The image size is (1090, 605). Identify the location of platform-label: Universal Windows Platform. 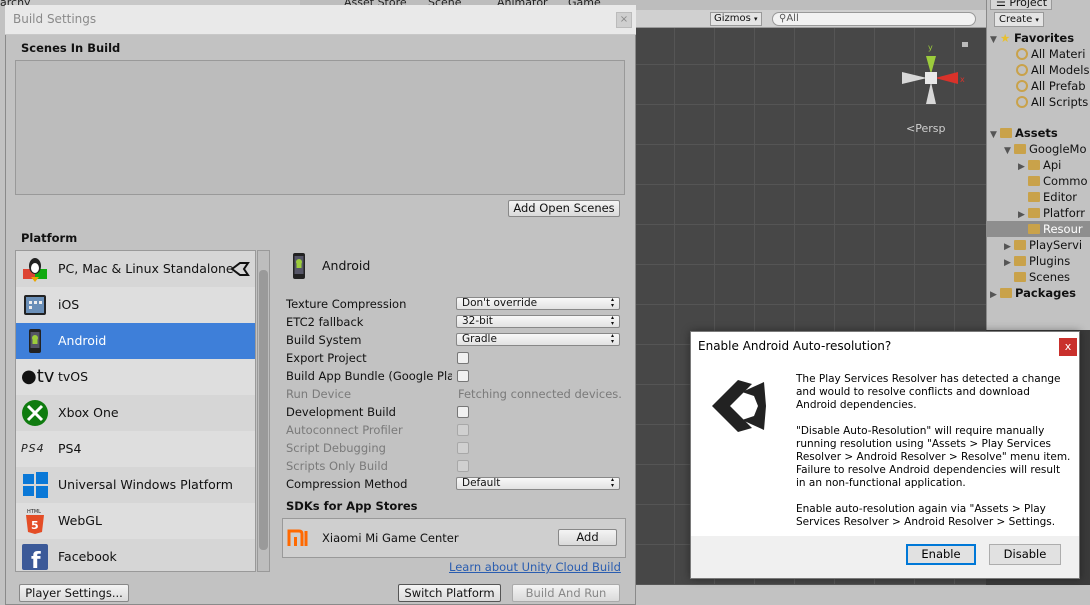
(145, 484).